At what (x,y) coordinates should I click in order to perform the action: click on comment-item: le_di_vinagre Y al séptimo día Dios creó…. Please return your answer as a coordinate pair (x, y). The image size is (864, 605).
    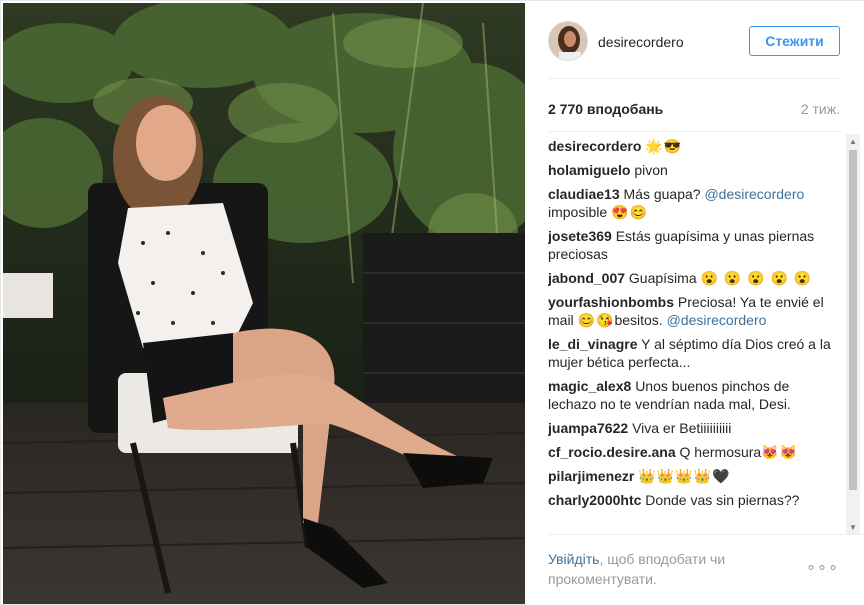
    Looking at the image, I should click on (694, 353).